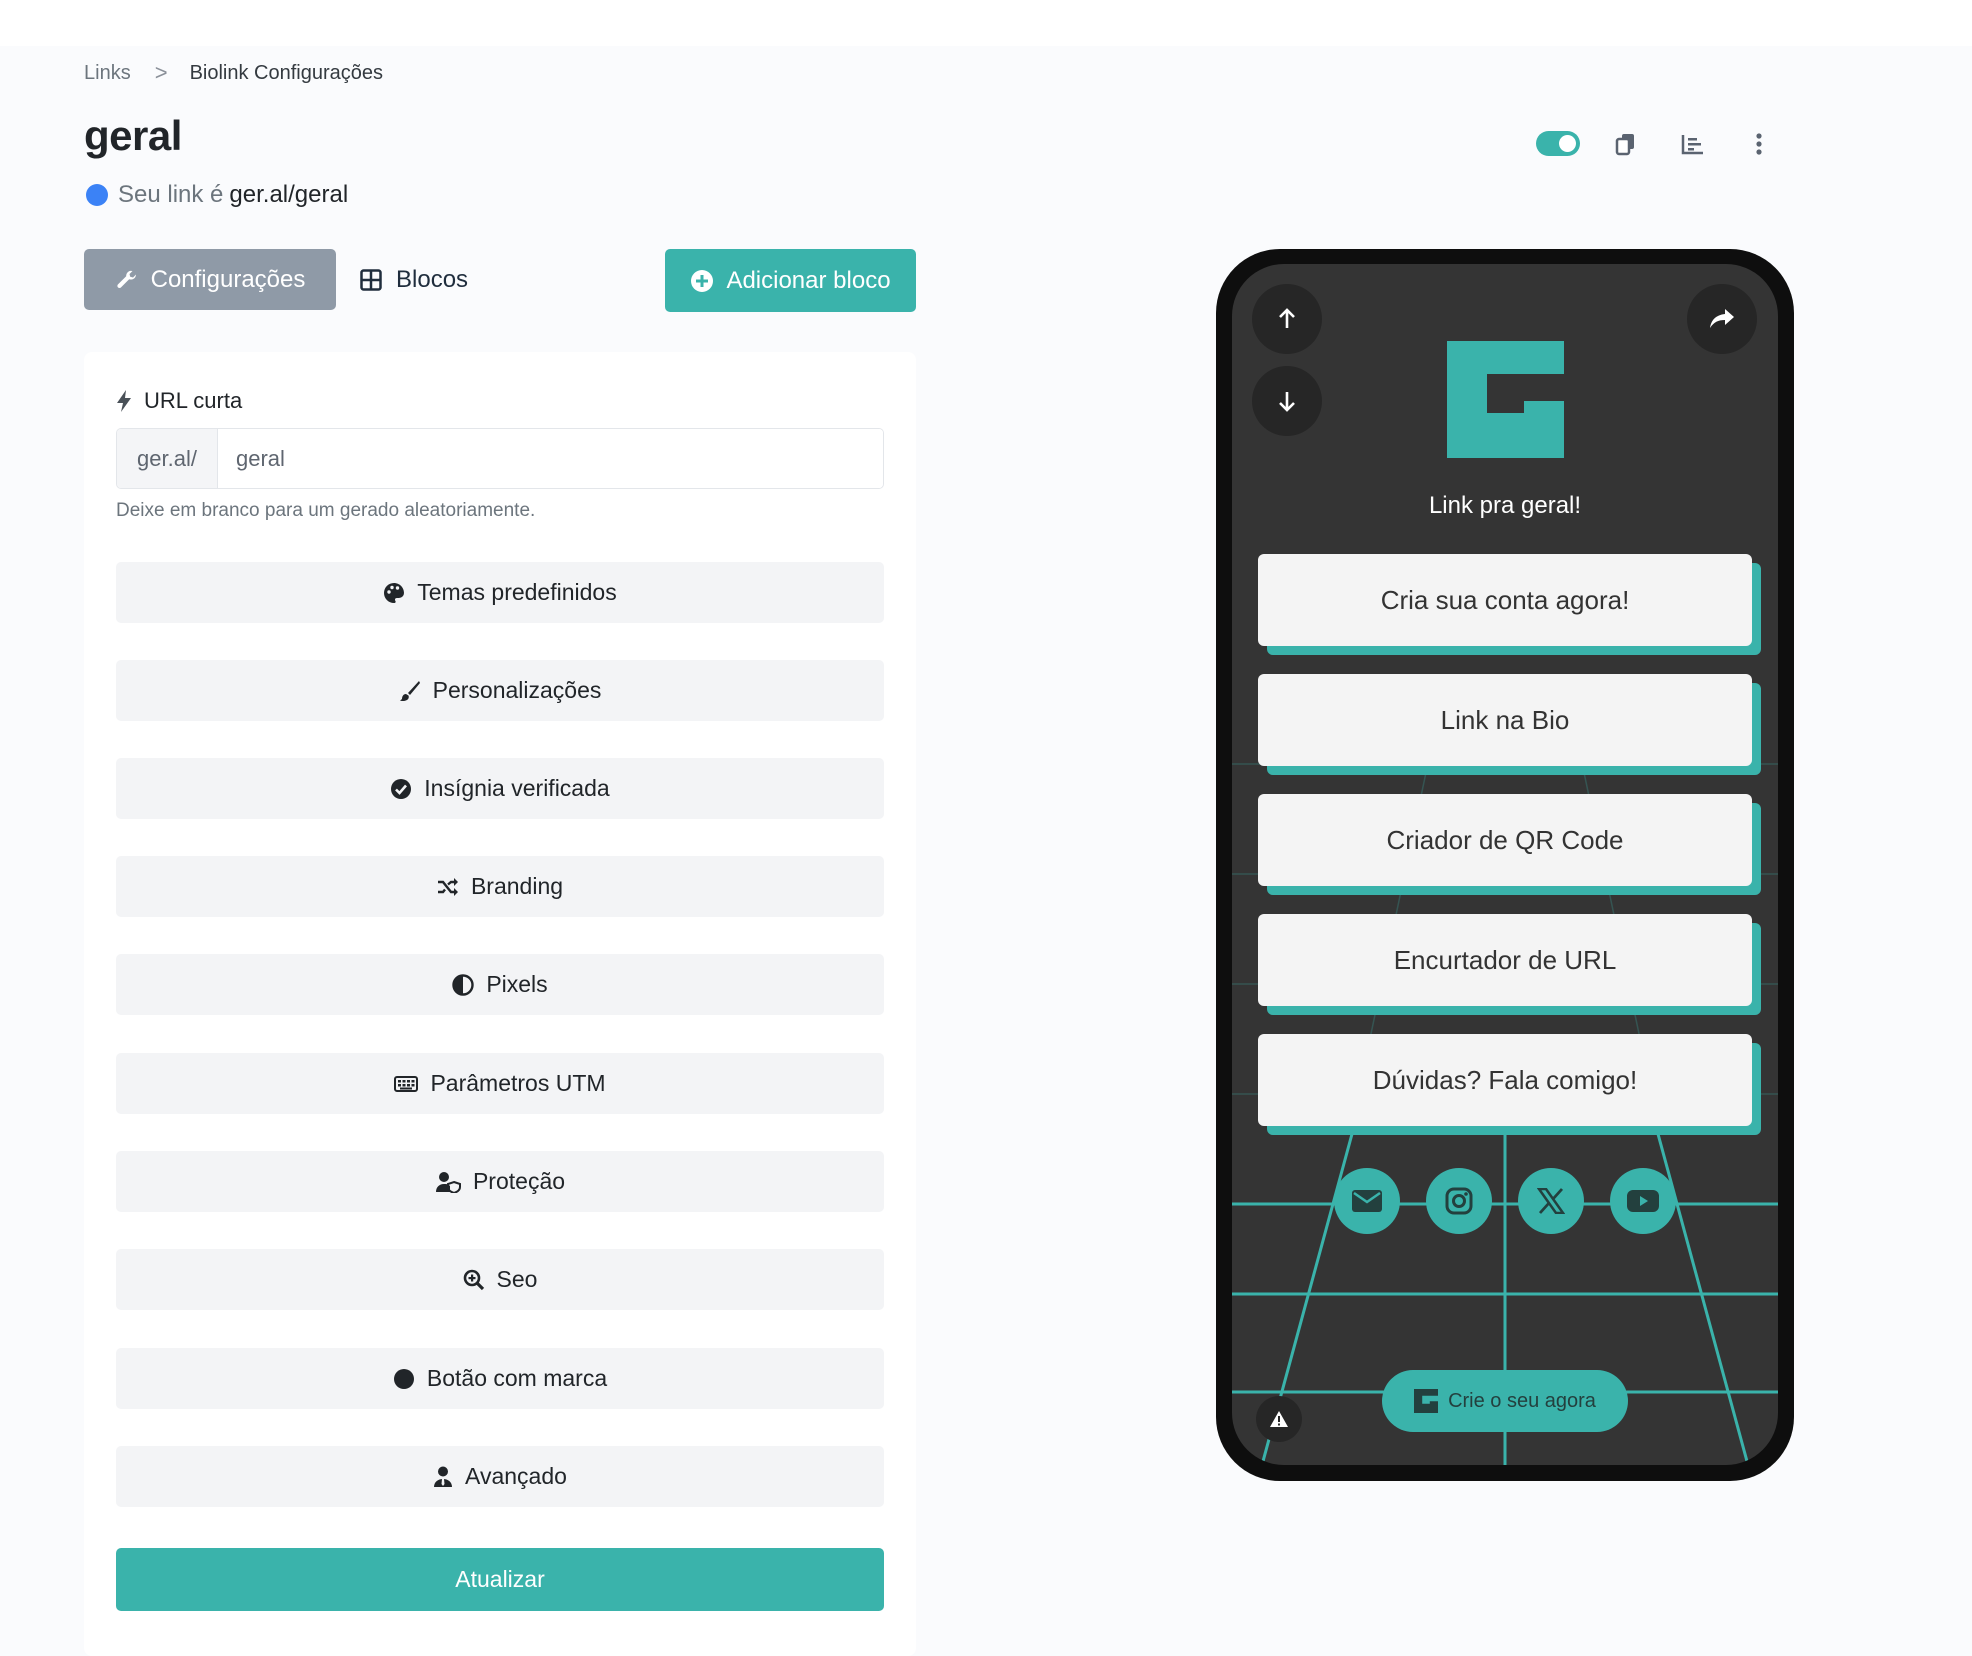  What do you see at coordinates (403, 1378) in the screenshot?
I see `circle-icon` at bounding box center [403, 1378].